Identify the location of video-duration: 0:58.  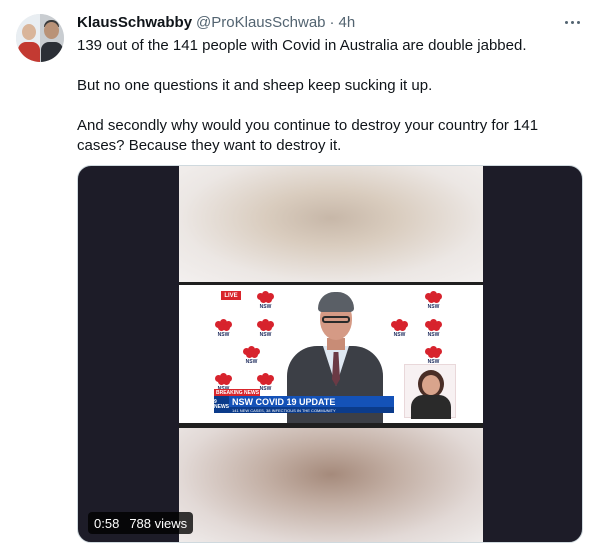
(107, 523).